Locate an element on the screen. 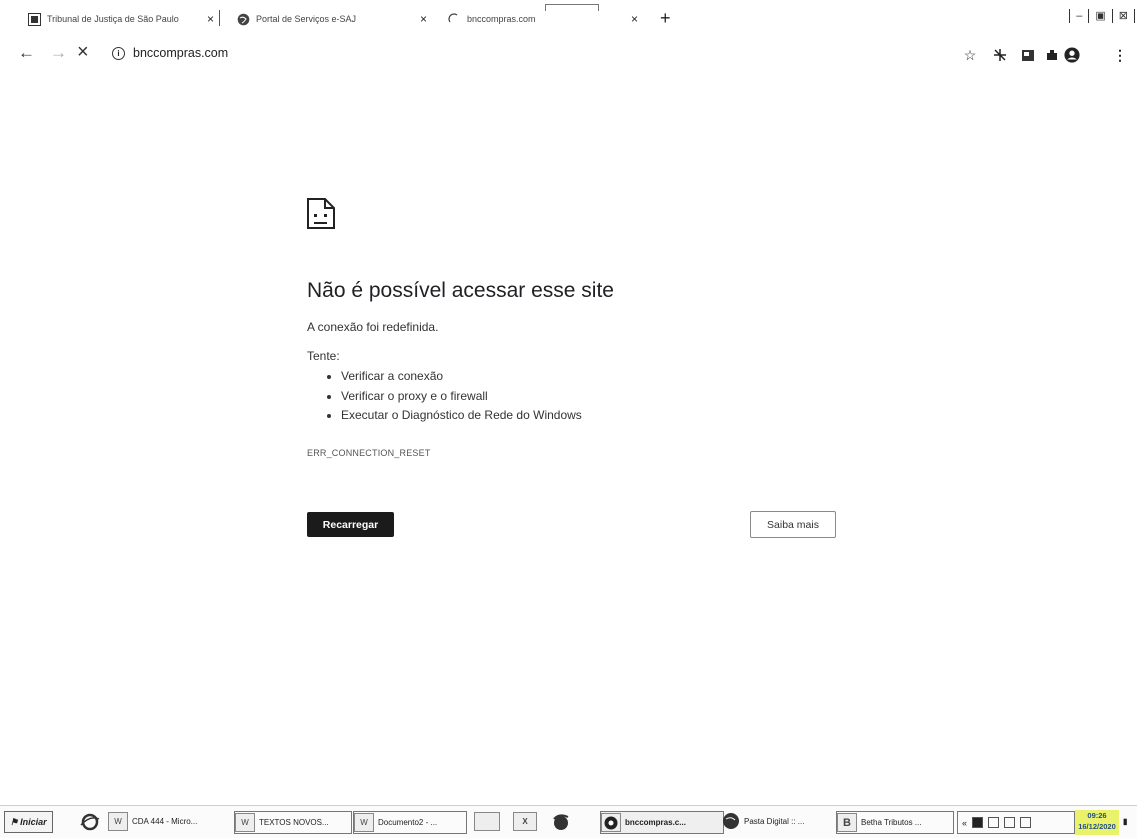  taskbar-clock: 09:26 16/12/2020 is located at coordinates (1097, 822).